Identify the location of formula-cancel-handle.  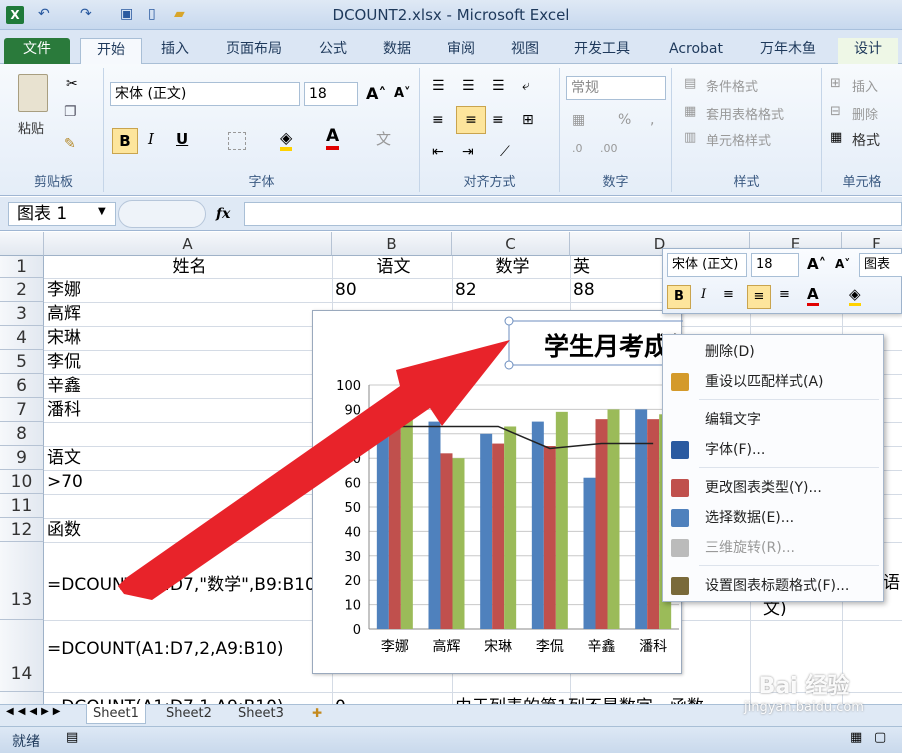
(162, 214).